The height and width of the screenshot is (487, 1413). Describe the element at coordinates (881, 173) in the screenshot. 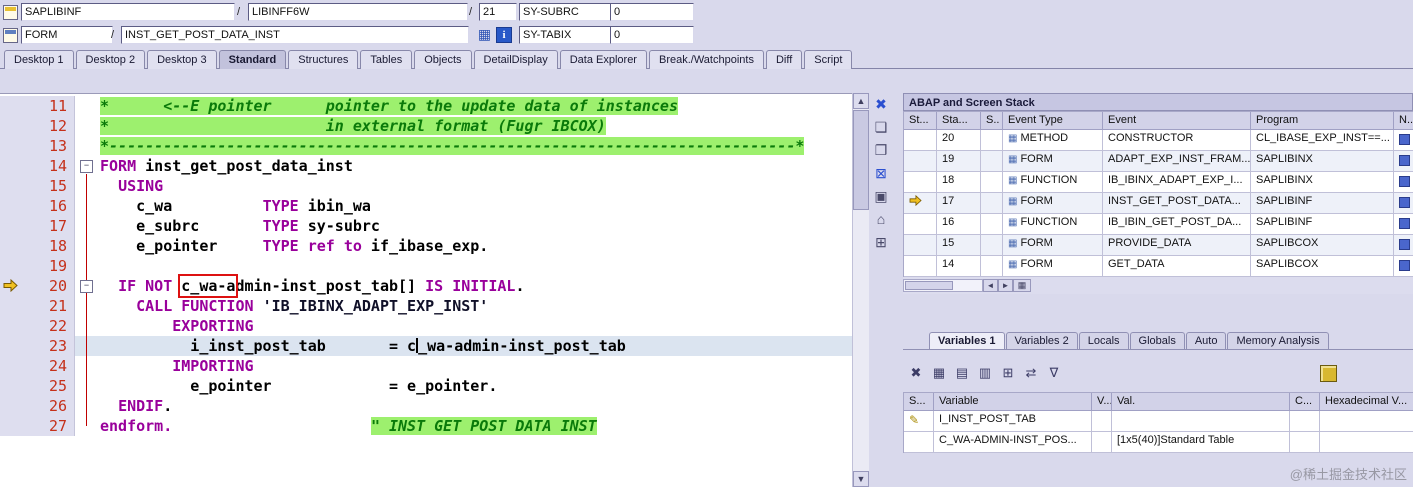

I see `close-window-icon: ⊠` at that location.